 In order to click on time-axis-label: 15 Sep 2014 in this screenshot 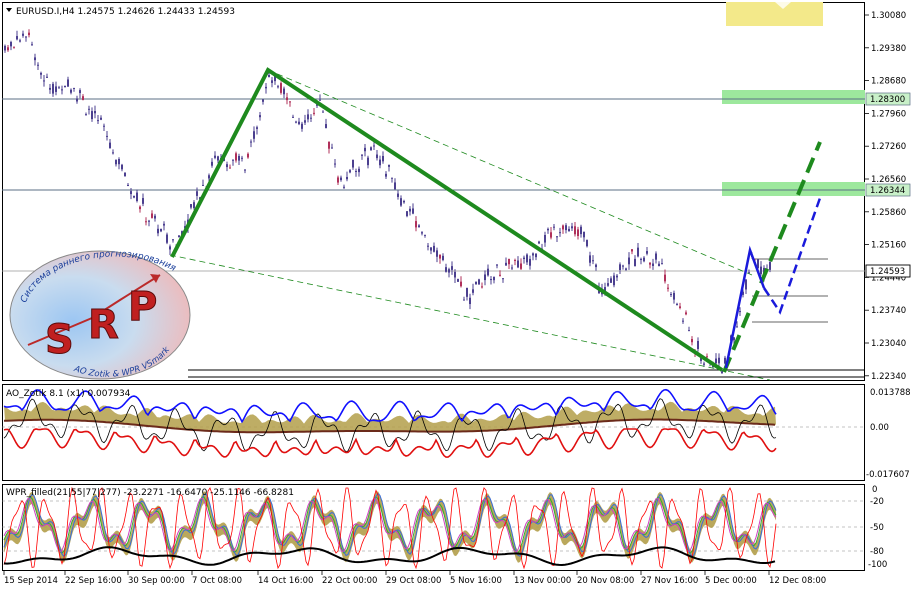, I will do `click(31, 581)`.